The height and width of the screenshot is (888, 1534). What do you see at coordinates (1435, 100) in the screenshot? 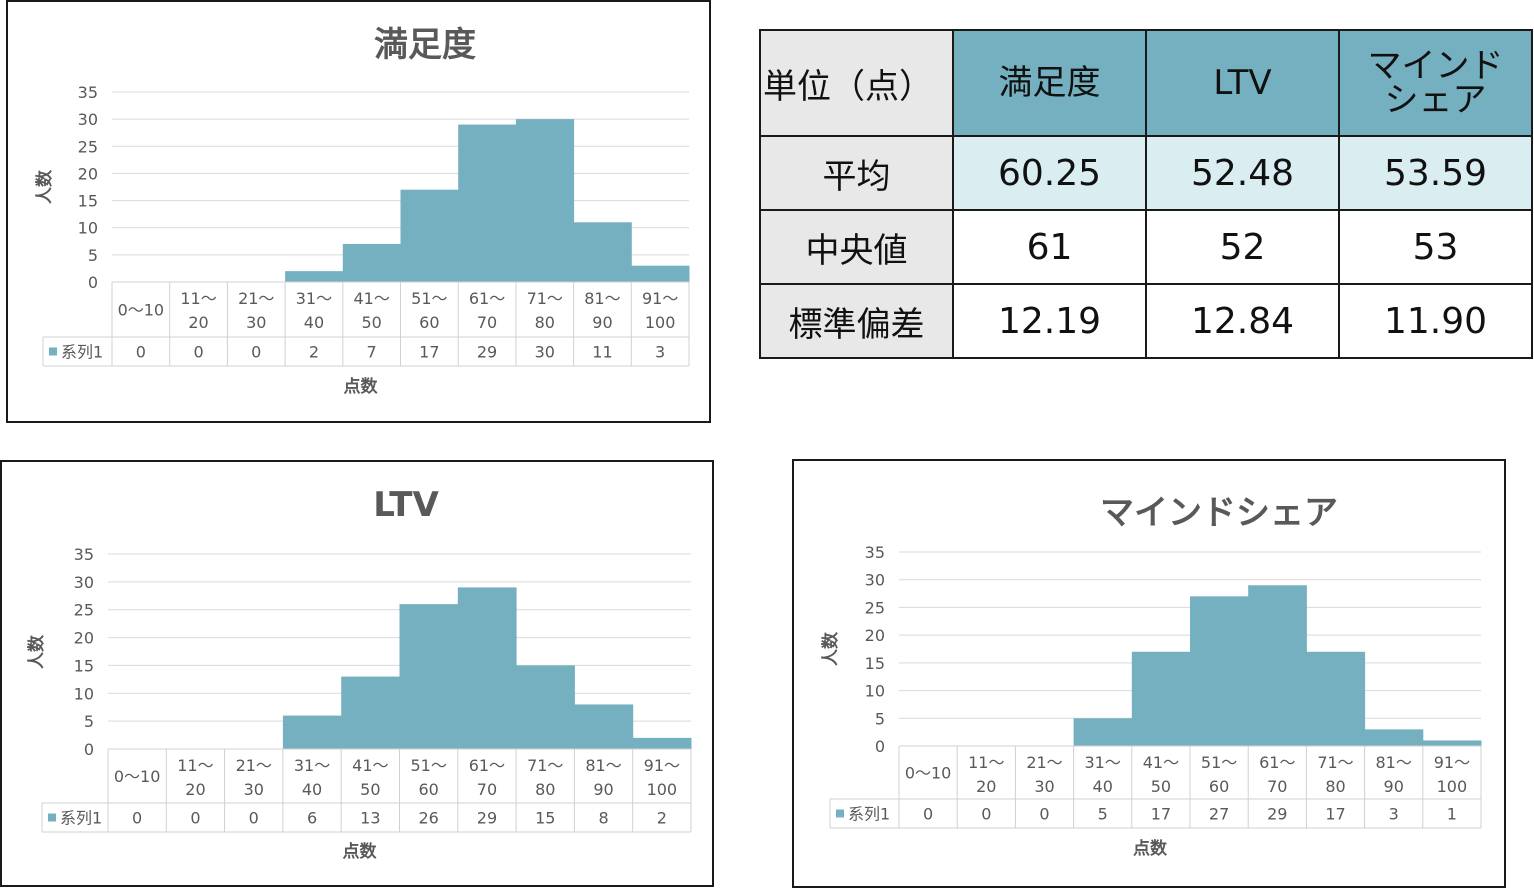
I see `header-line: シェア` at bounding box center [1435, 100].